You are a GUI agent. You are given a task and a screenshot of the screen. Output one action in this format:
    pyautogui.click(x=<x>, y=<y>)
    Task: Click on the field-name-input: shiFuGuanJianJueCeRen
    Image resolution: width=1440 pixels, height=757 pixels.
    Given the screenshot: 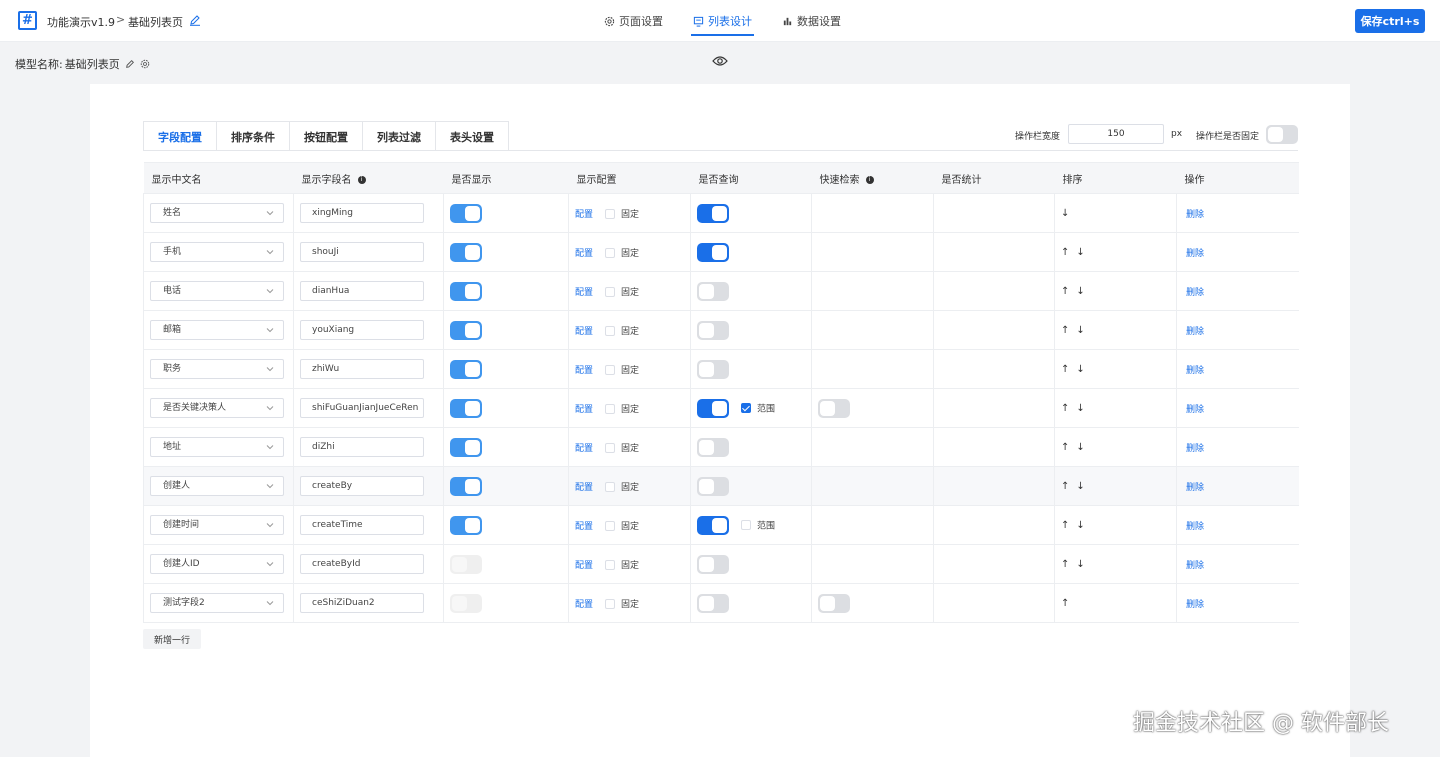 What is the action you would take?
    pyautogui.click(x=362, y=408)
    